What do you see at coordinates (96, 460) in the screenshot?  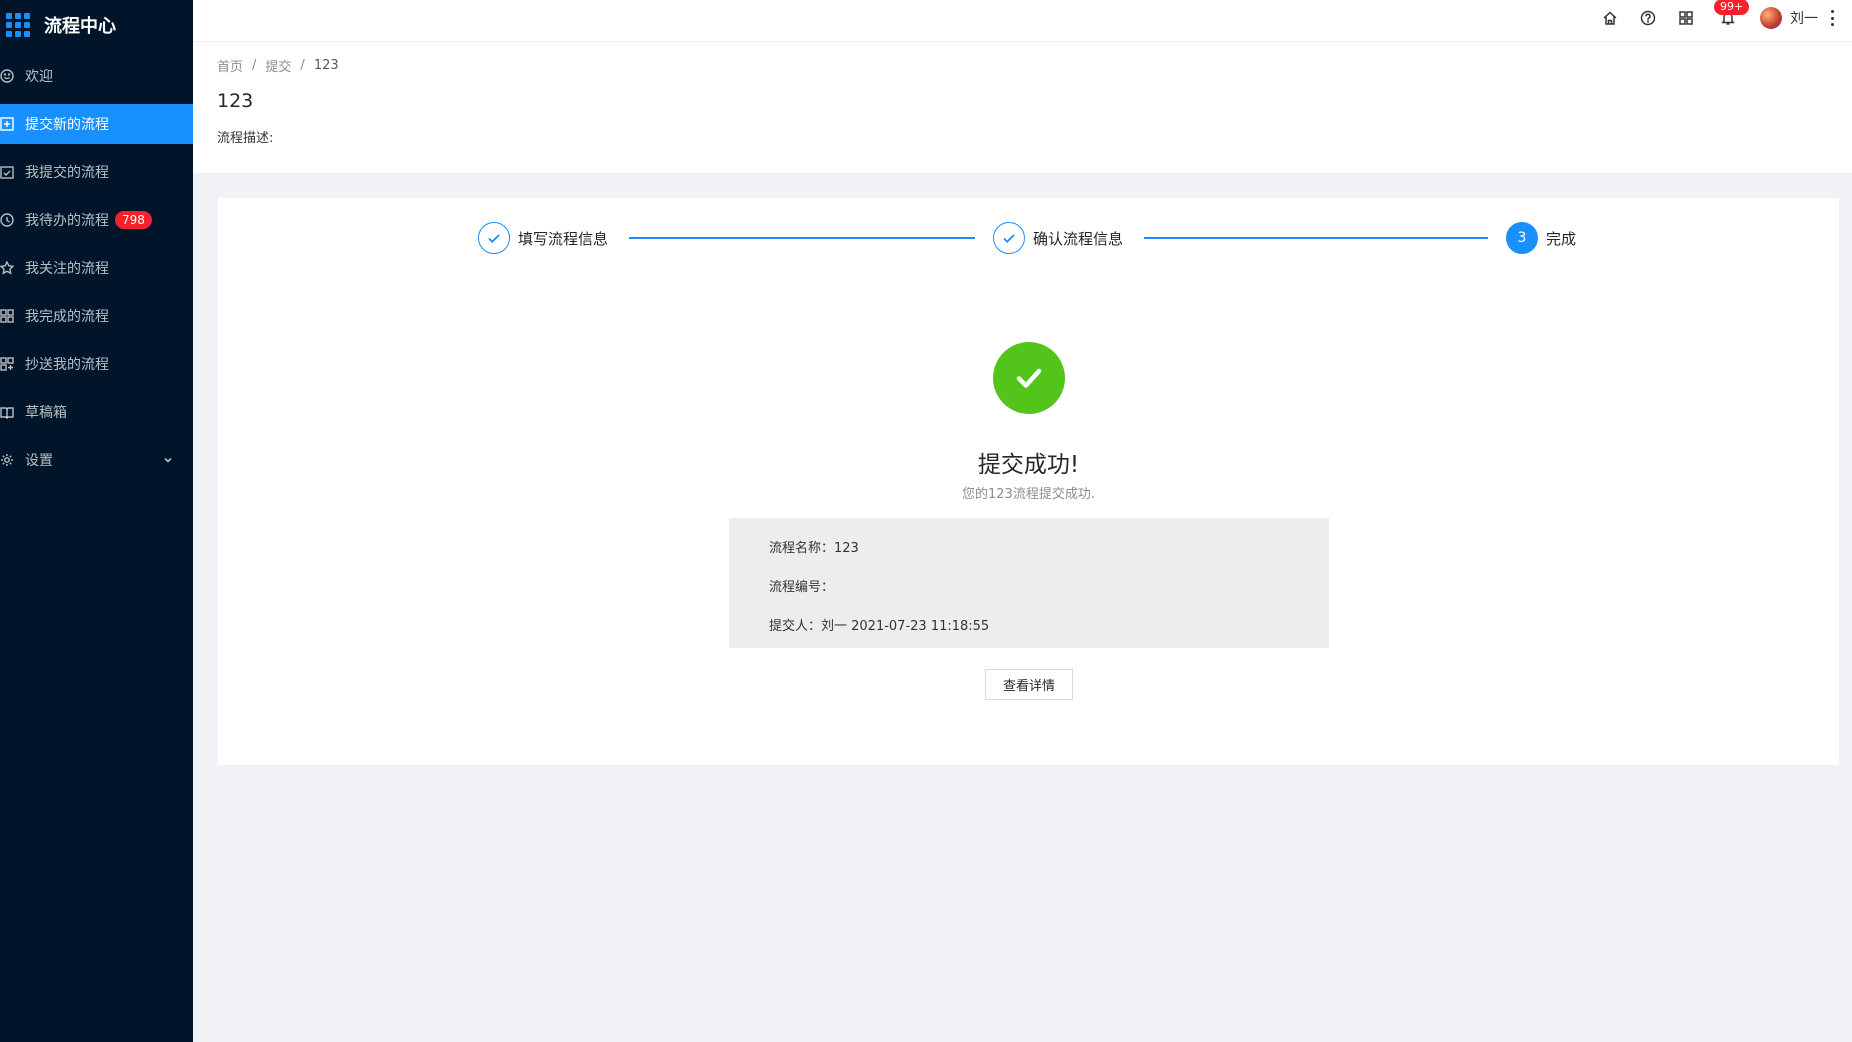 I see `sidebar-item-settings: 设置` at bounding box center [96, 460].